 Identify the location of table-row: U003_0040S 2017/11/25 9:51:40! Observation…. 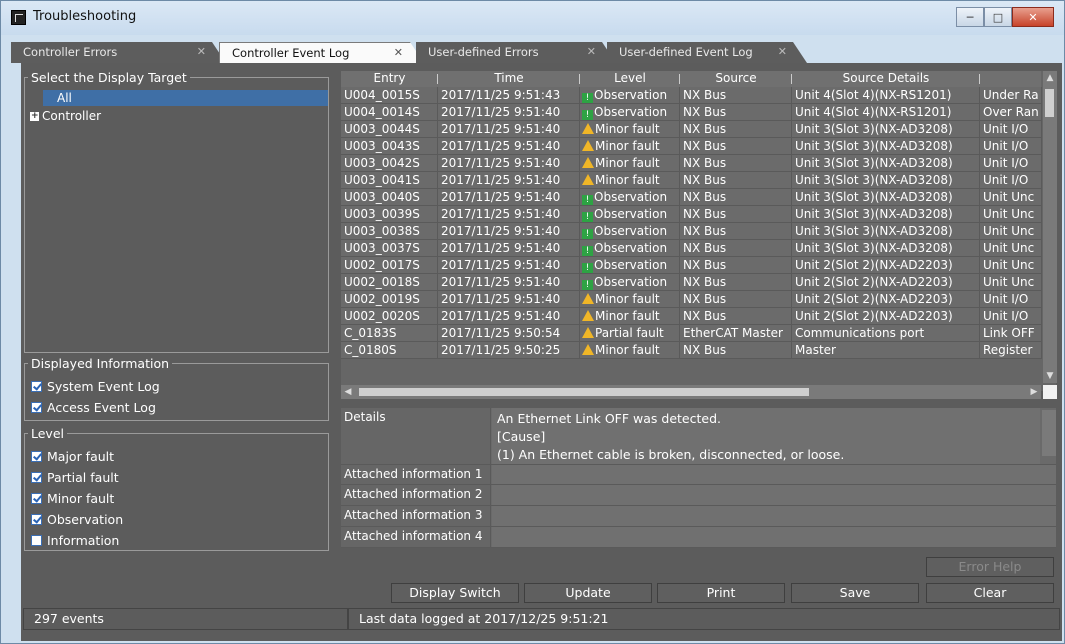
(691, 197).